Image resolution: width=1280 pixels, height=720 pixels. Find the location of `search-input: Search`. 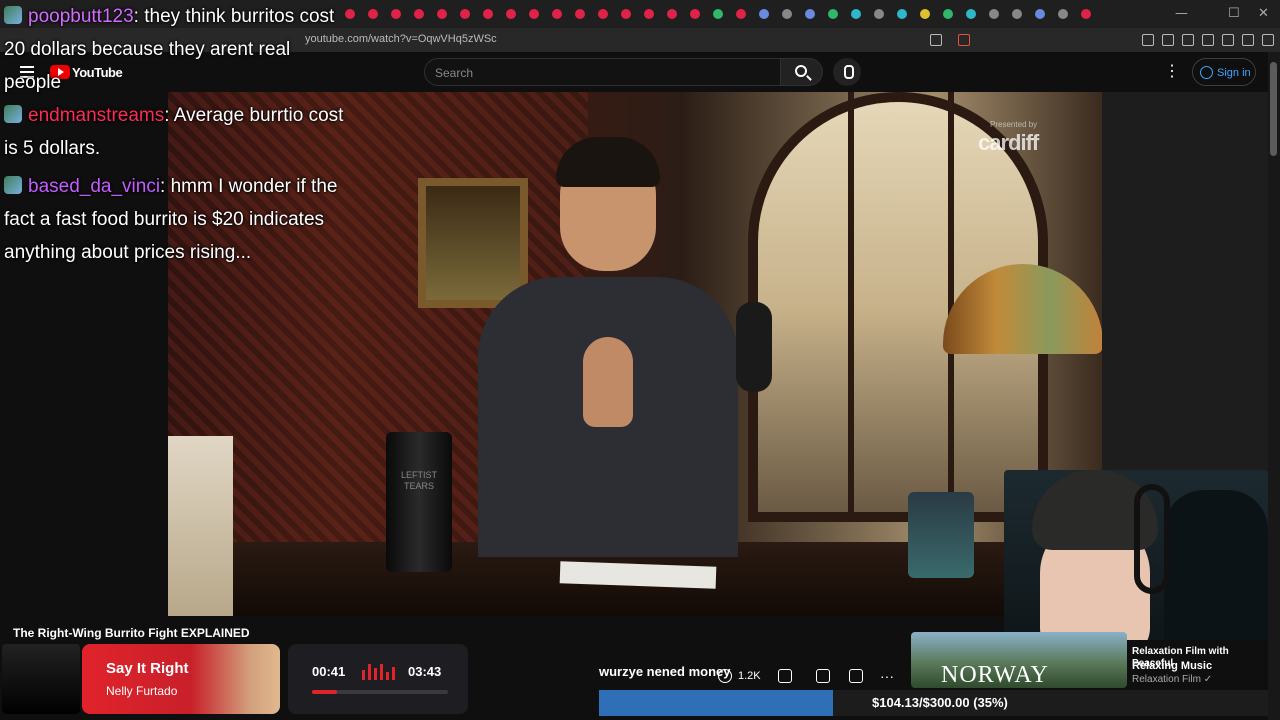

search-input: Search is located at coordinates (602, 72).